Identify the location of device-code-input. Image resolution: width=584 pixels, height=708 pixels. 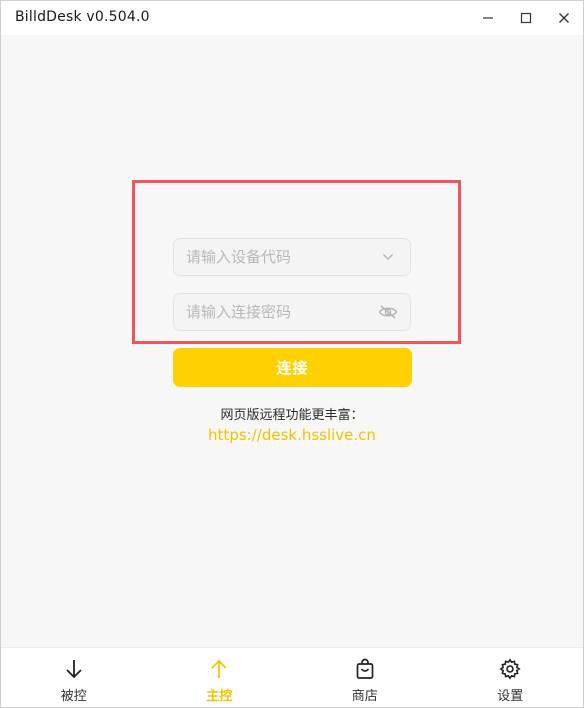
(281, 257).